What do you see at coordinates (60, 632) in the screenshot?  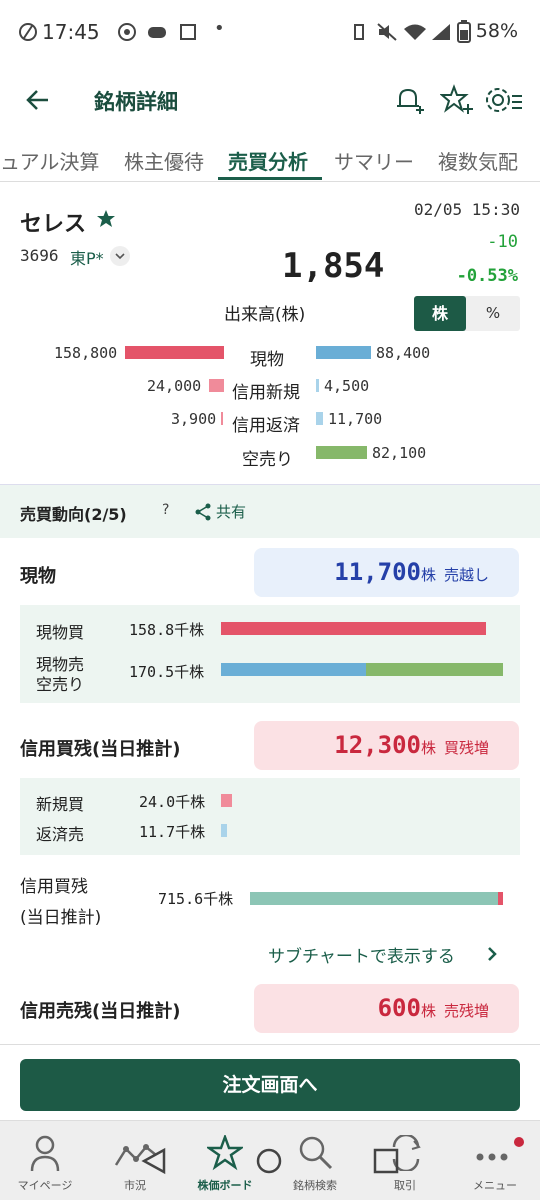 I see `genbutsu-buy-label: 現物買` at bounding box center [60, 632].